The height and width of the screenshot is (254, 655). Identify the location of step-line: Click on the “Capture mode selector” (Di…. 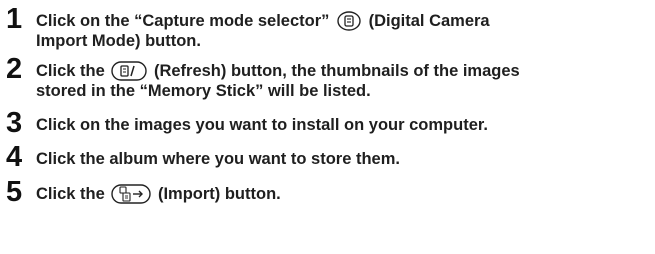
(342, 21).